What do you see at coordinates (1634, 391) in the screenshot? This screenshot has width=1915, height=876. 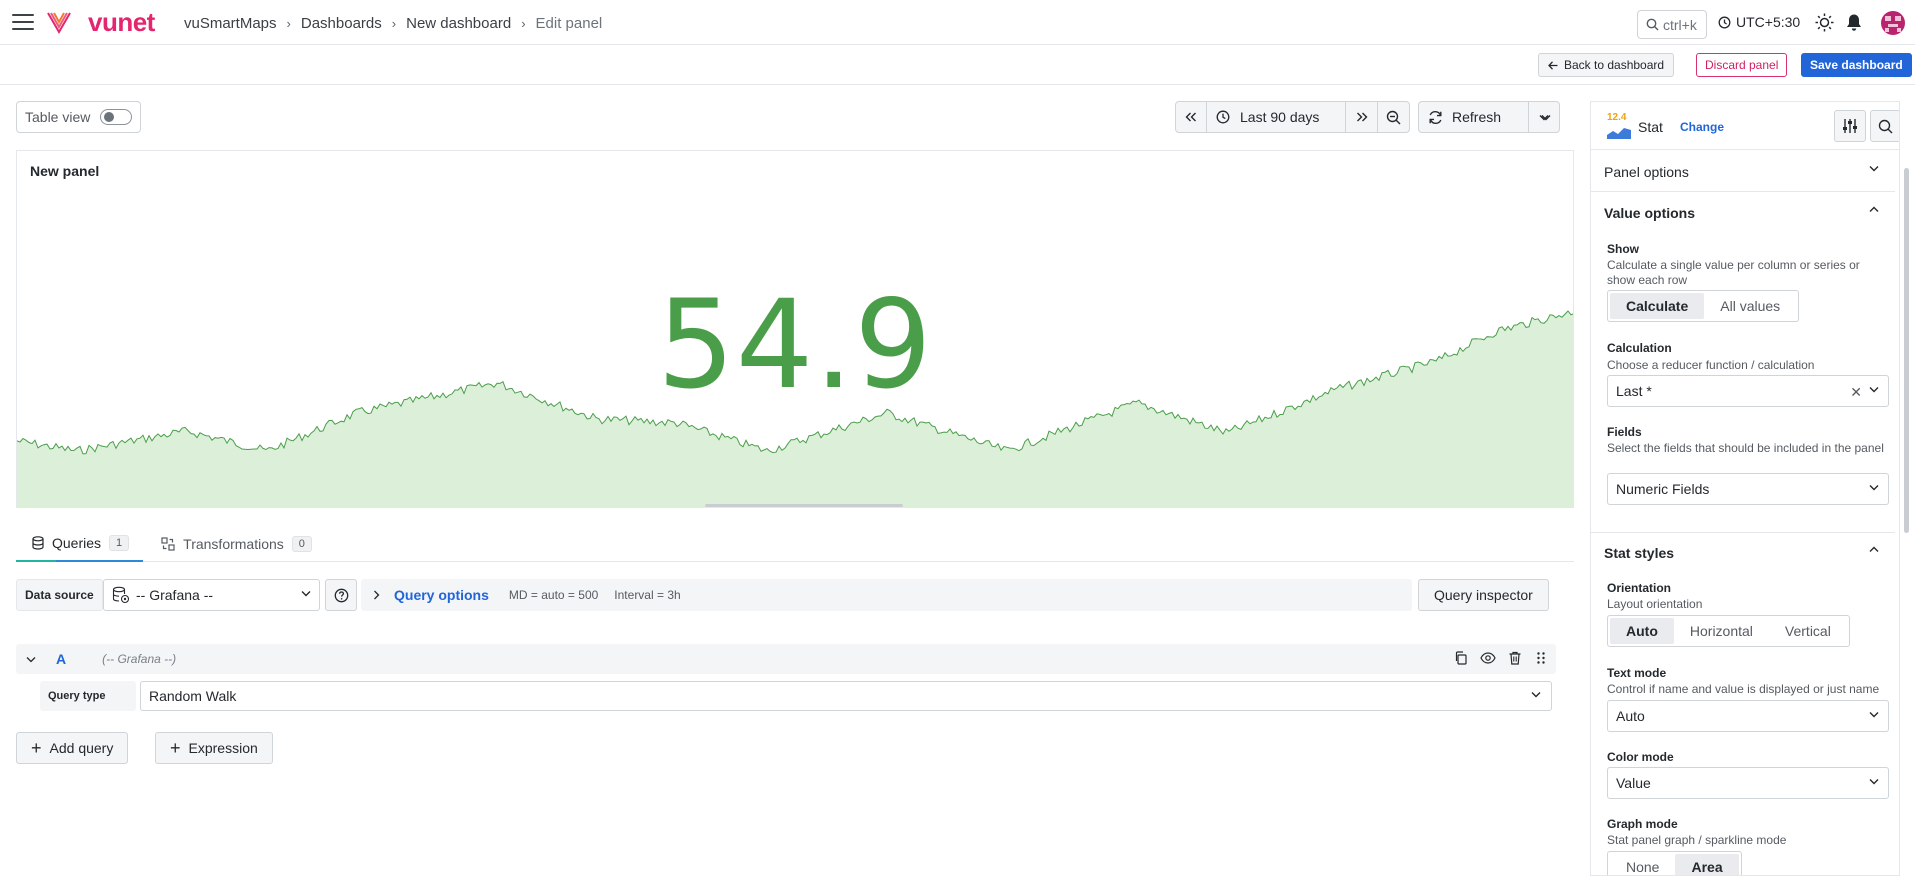 I see `calculation-value: Last *` at bounding box center [1634, 391].